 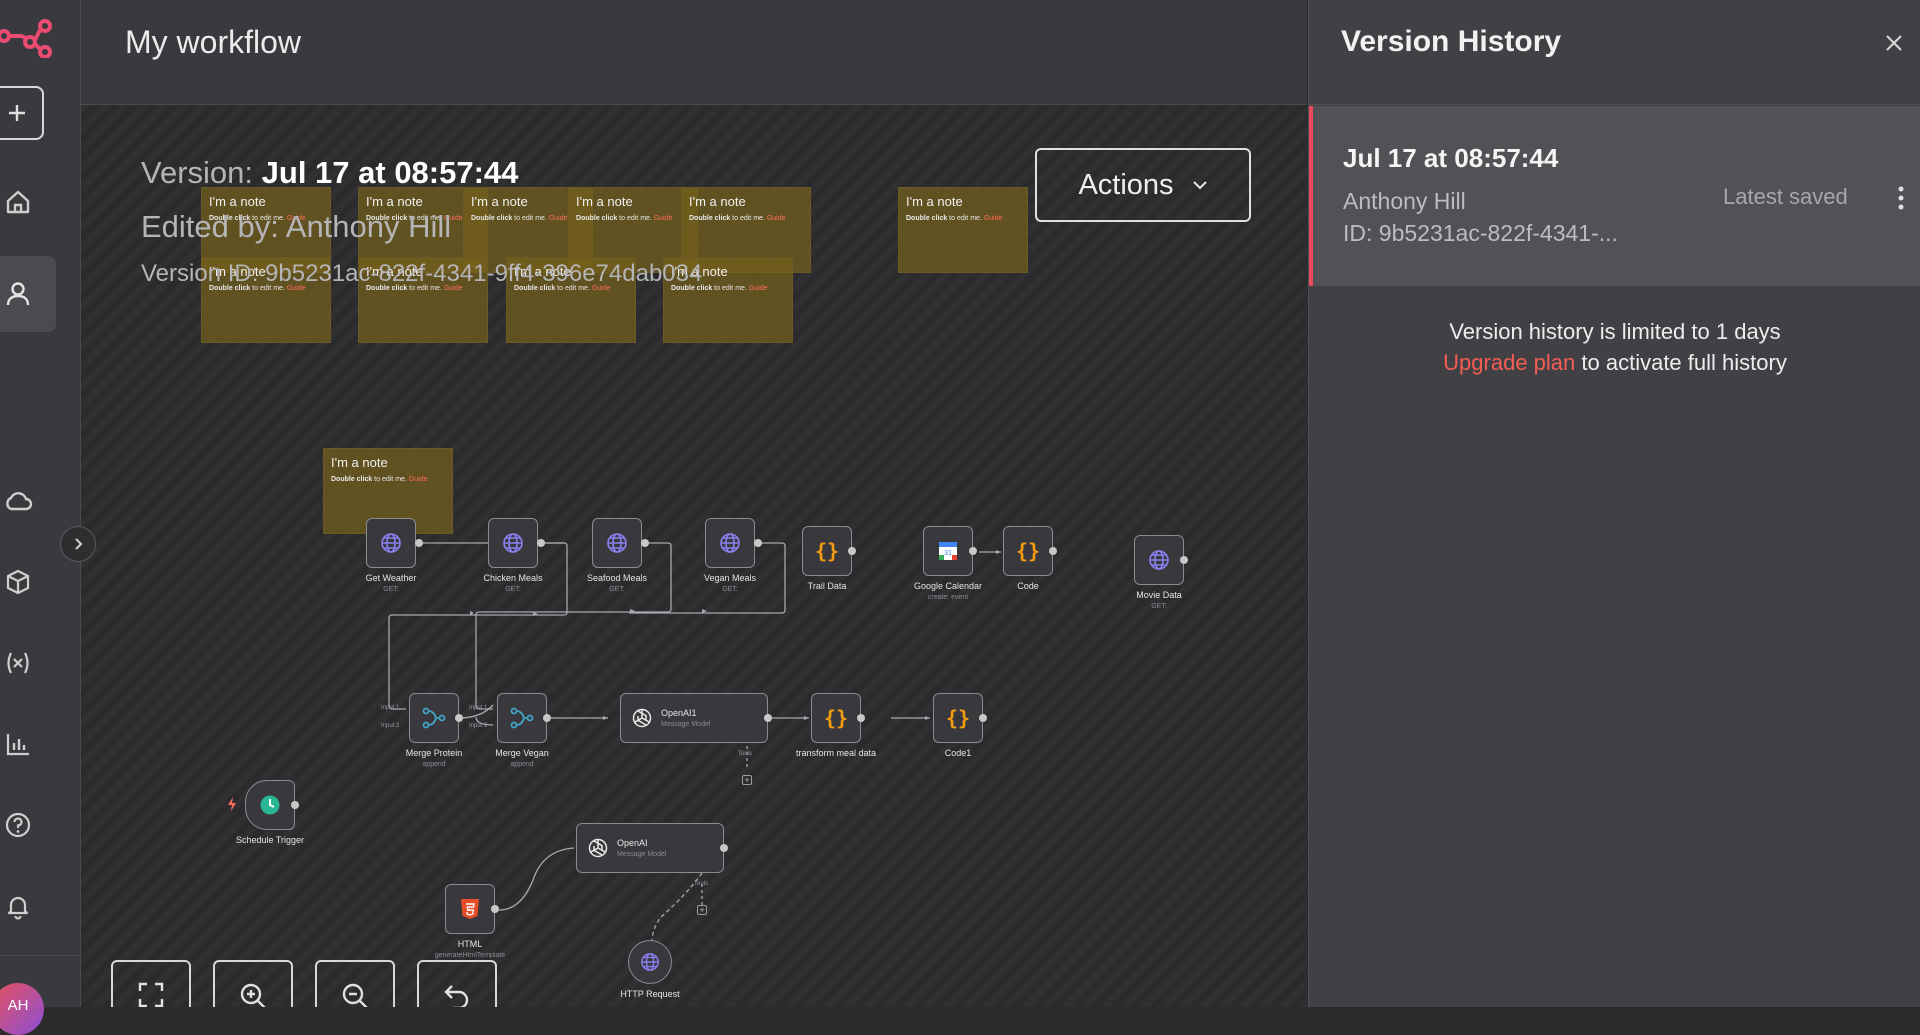 I want to click on node-subtitle: generateHtmlTemplate, so click(x=470, y=955).